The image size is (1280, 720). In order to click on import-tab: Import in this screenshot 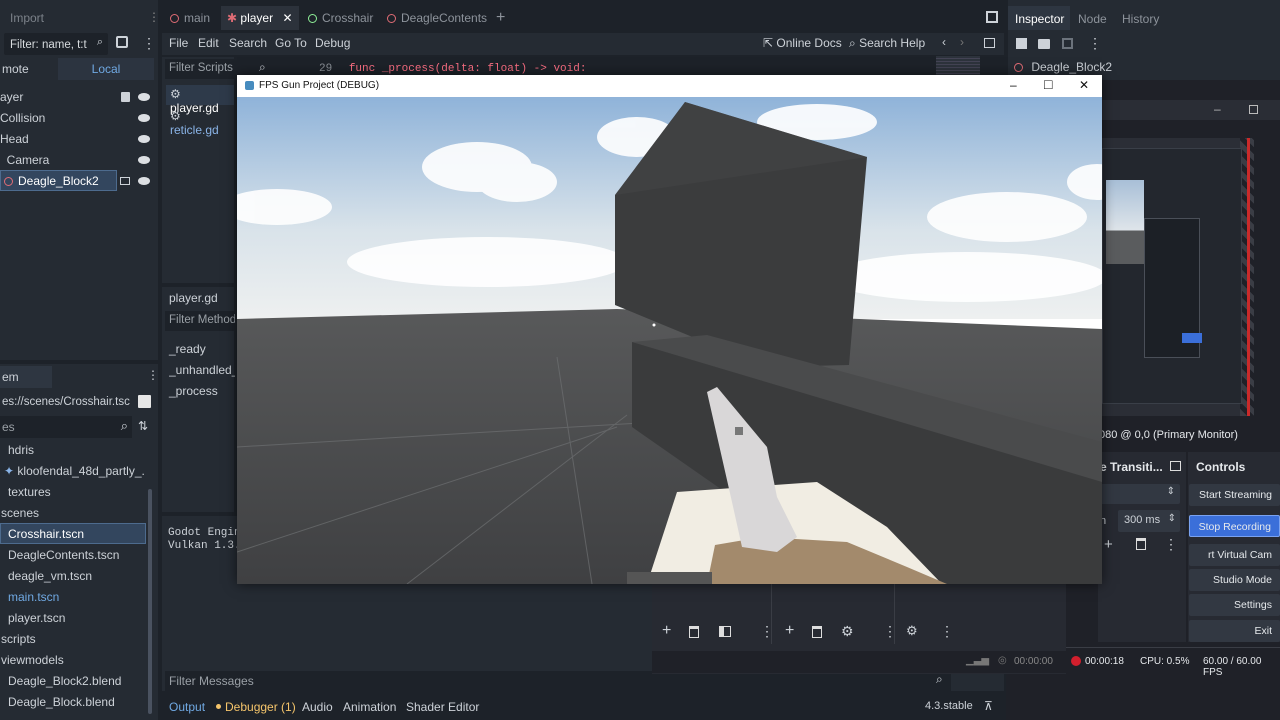, I will do `click(27, 18)`.